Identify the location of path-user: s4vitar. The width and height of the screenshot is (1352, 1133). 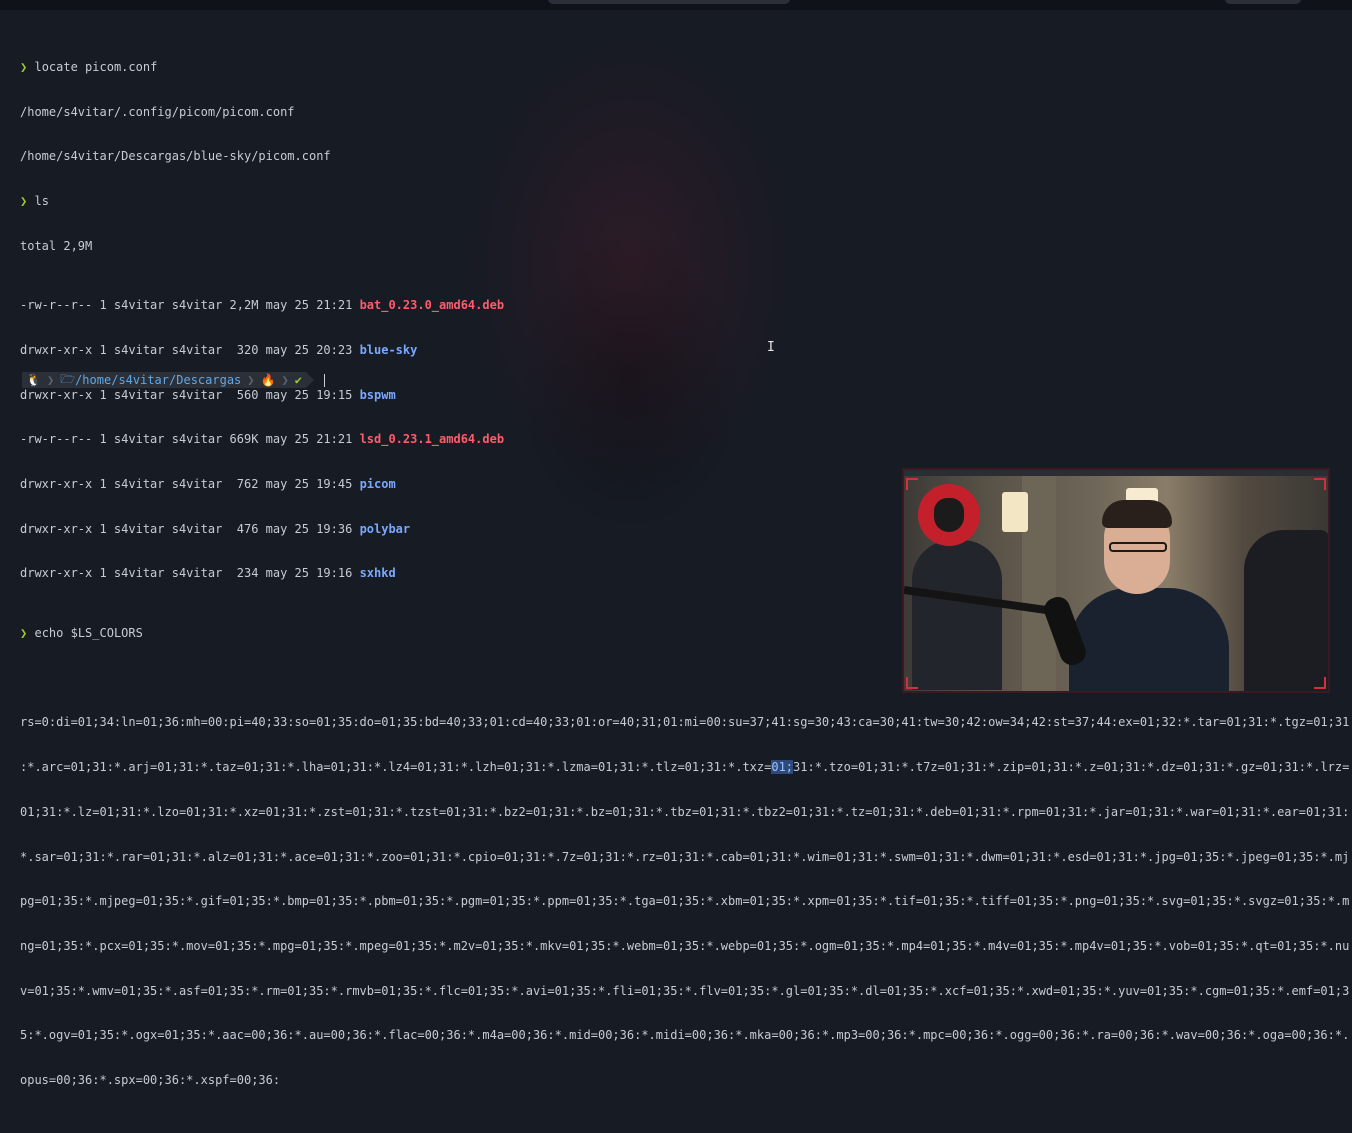
(144, 380).